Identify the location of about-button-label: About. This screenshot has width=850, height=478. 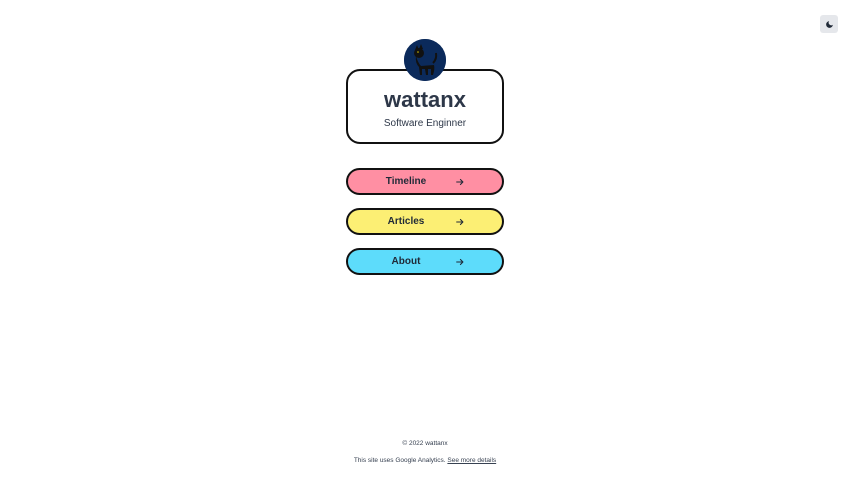
(406, 261).